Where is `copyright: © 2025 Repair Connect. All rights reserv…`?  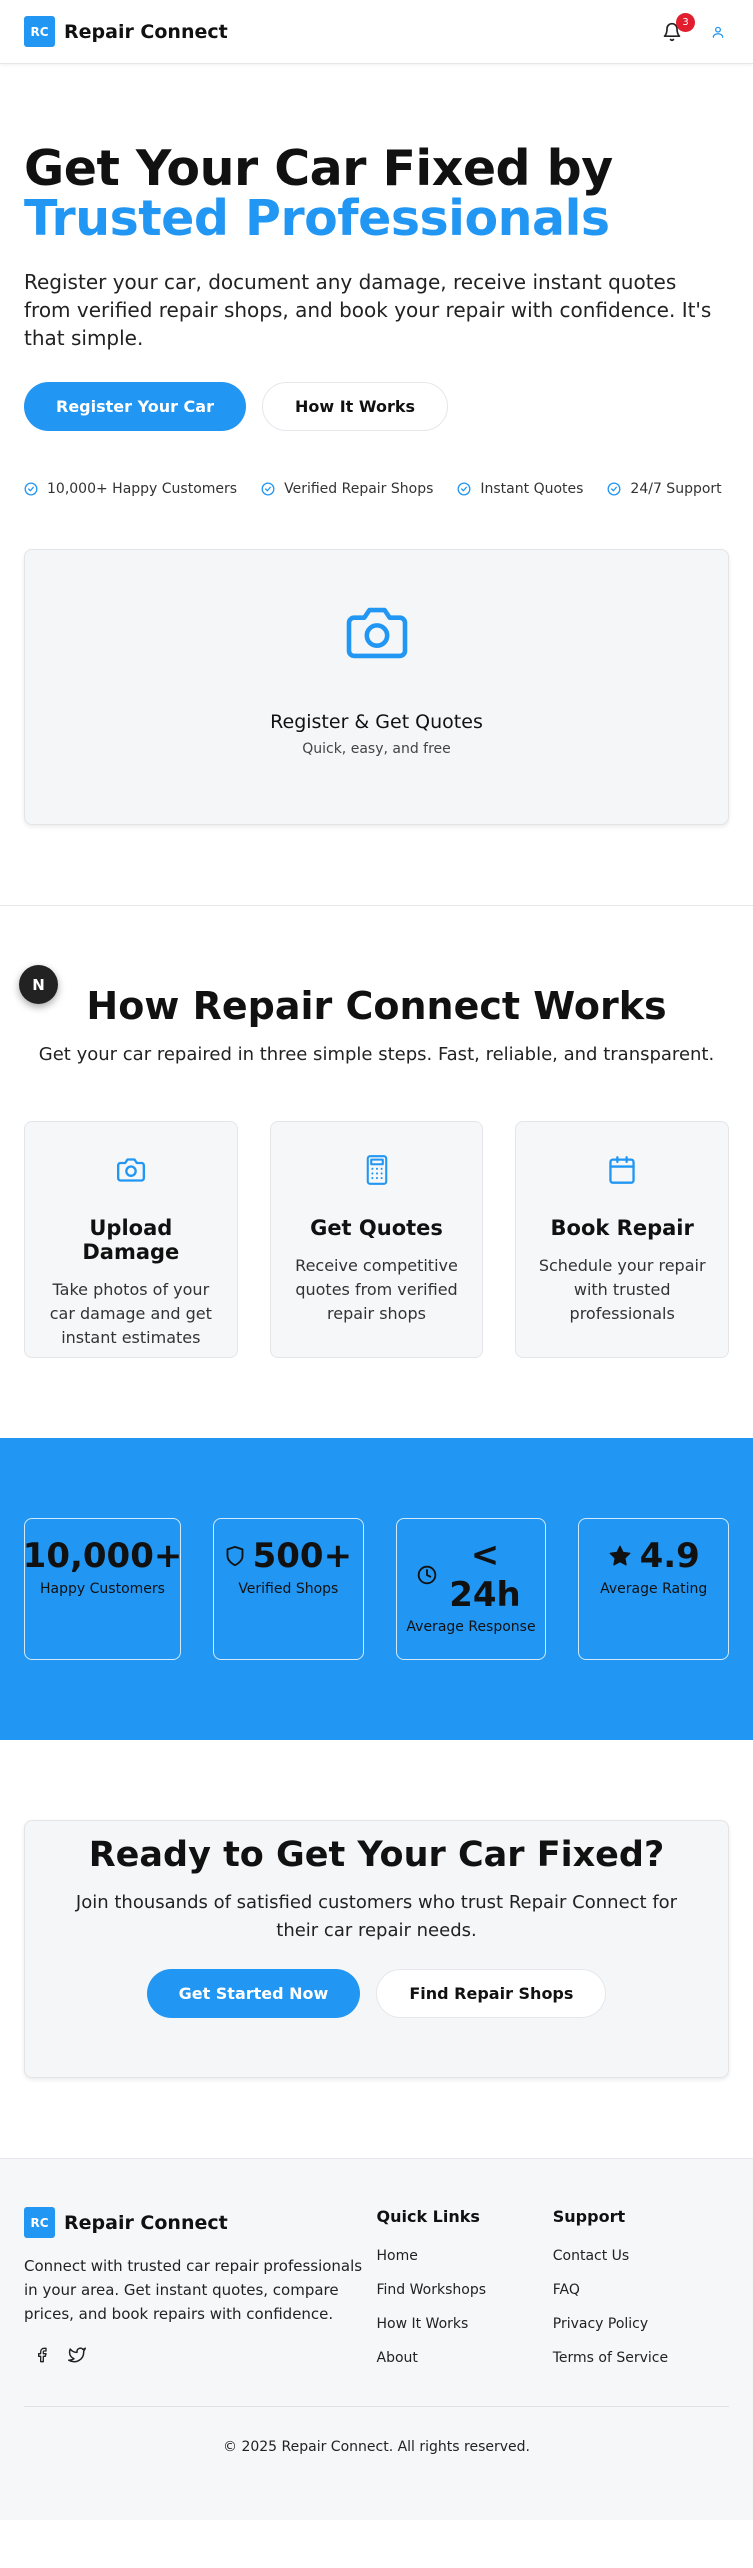
copyright: © 2025 Repair Connect. All rights reserv… is located at coordinates (376, 2430).